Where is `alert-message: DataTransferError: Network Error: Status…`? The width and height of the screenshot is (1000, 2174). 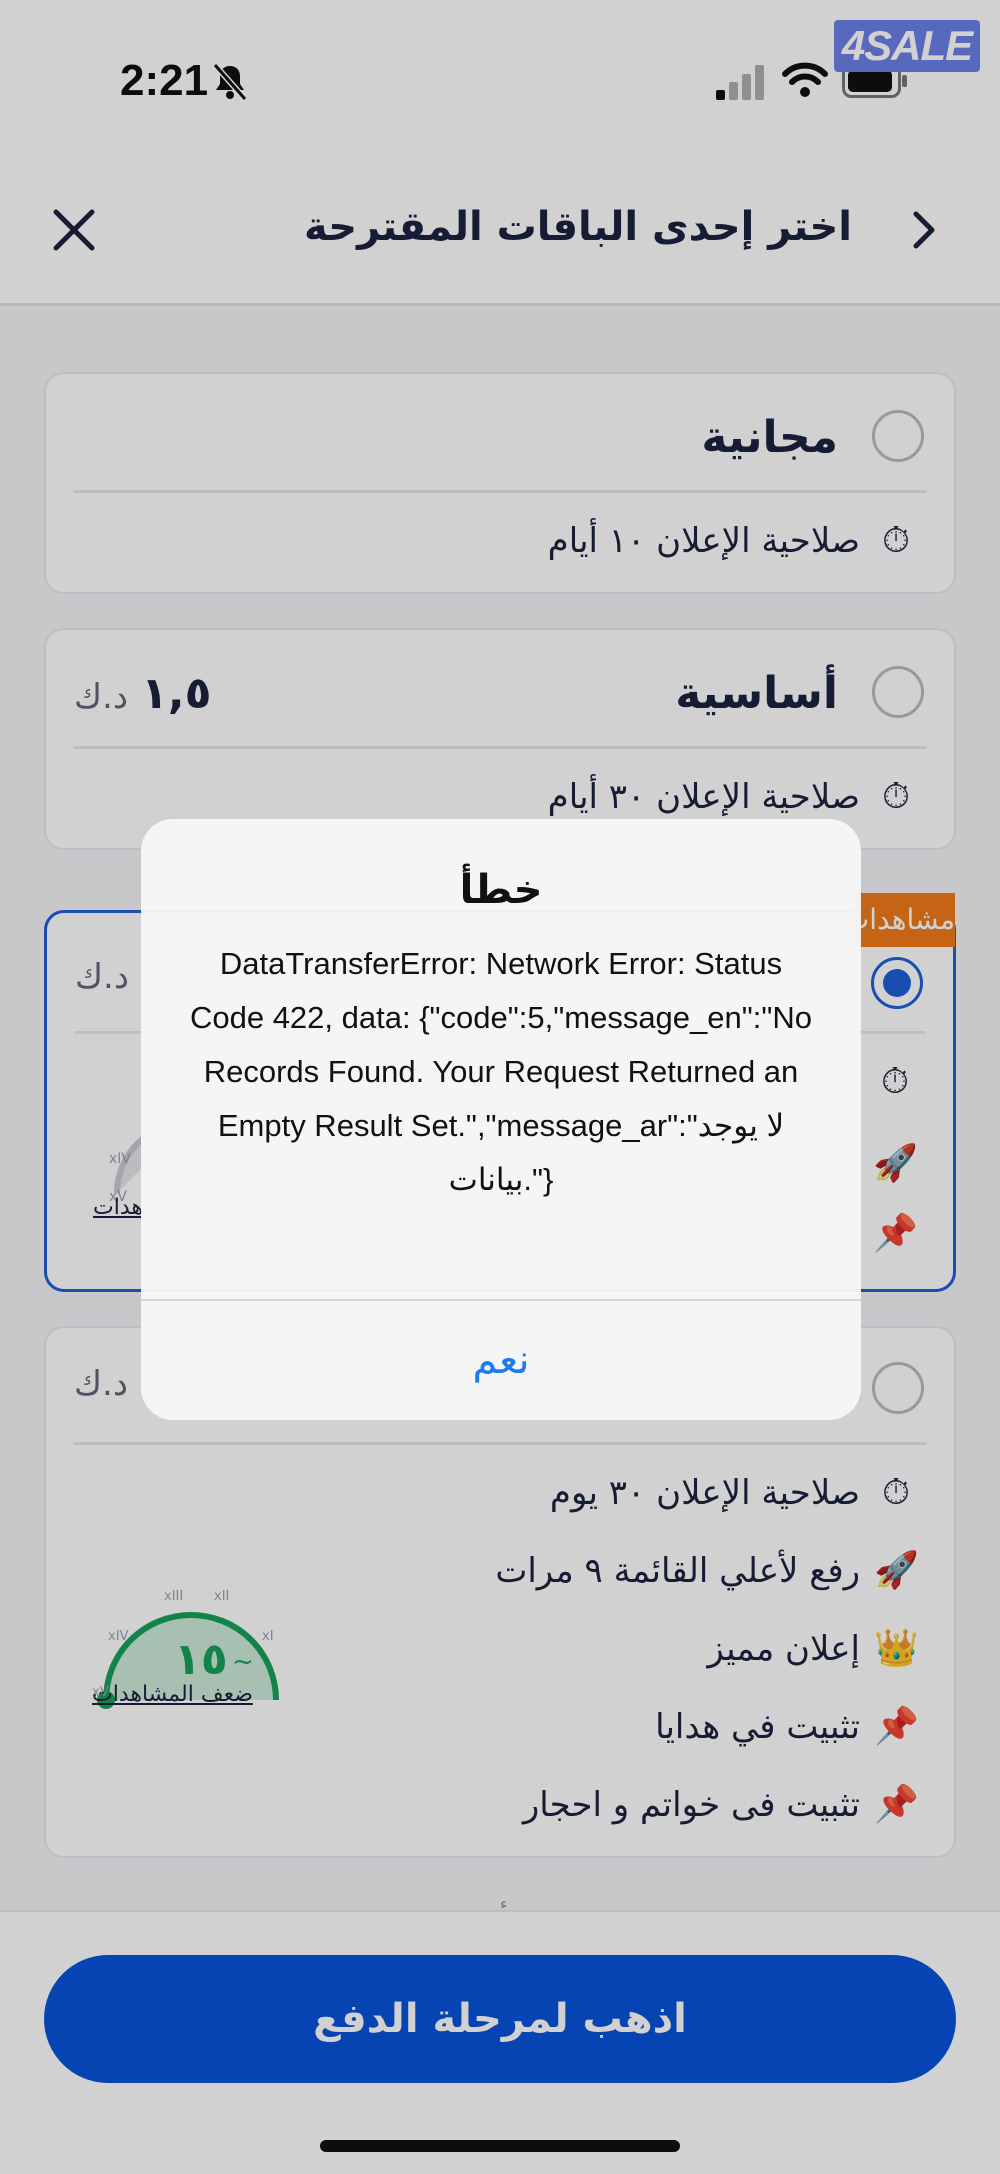 alert-message: DataTransferError: Network Error: Status… is located at coordinates (501, 1071).